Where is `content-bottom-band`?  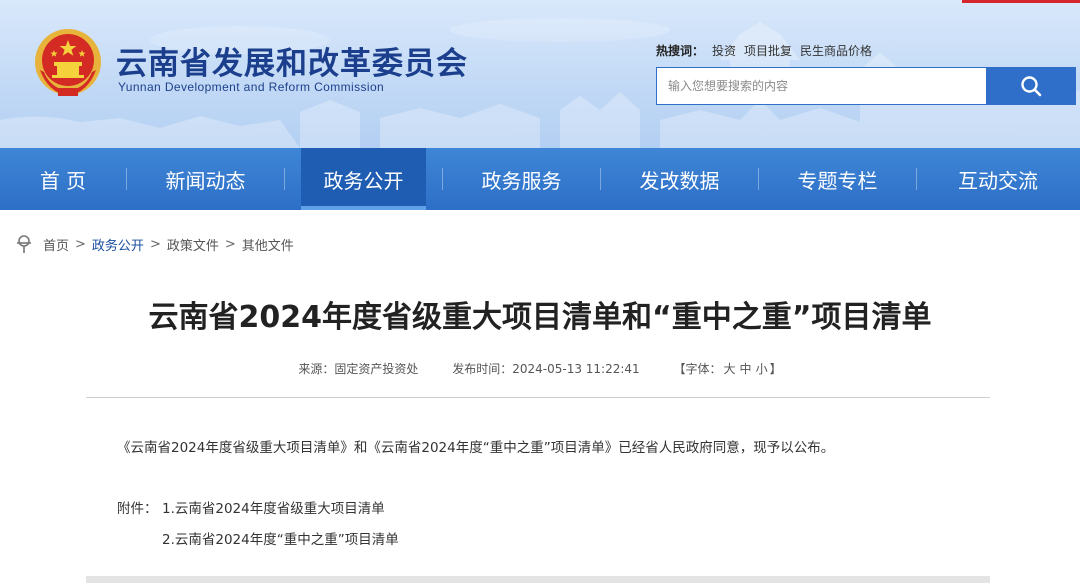 content-bottom-band is located at coordinates (538, 579).